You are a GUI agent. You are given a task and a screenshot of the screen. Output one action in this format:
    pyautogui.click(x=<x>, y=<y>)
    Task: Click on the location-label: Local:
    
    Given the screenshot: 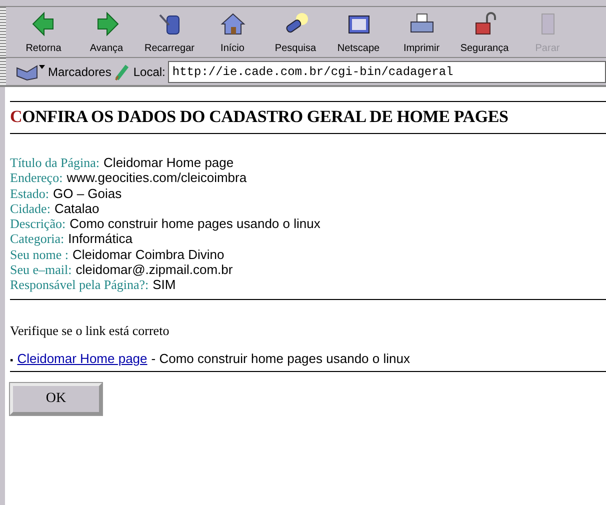 What is the action you would take?
    pyautogui.click(x=149, y=71)
    